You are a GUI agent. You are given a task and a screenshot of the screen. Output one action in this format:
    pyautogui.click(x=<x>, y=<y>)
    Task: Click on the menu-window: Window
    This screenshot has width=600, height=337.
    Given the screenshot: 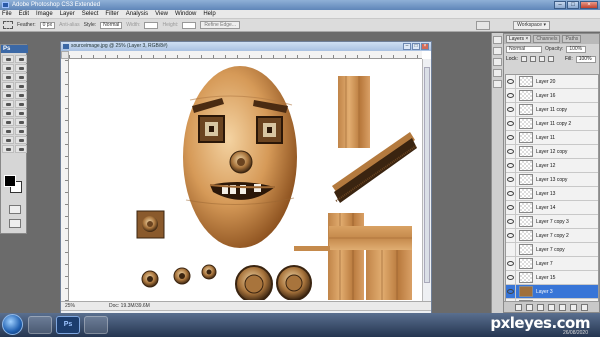 What is the action you would take?
    pyautogui.click(x=185, y=14)
    